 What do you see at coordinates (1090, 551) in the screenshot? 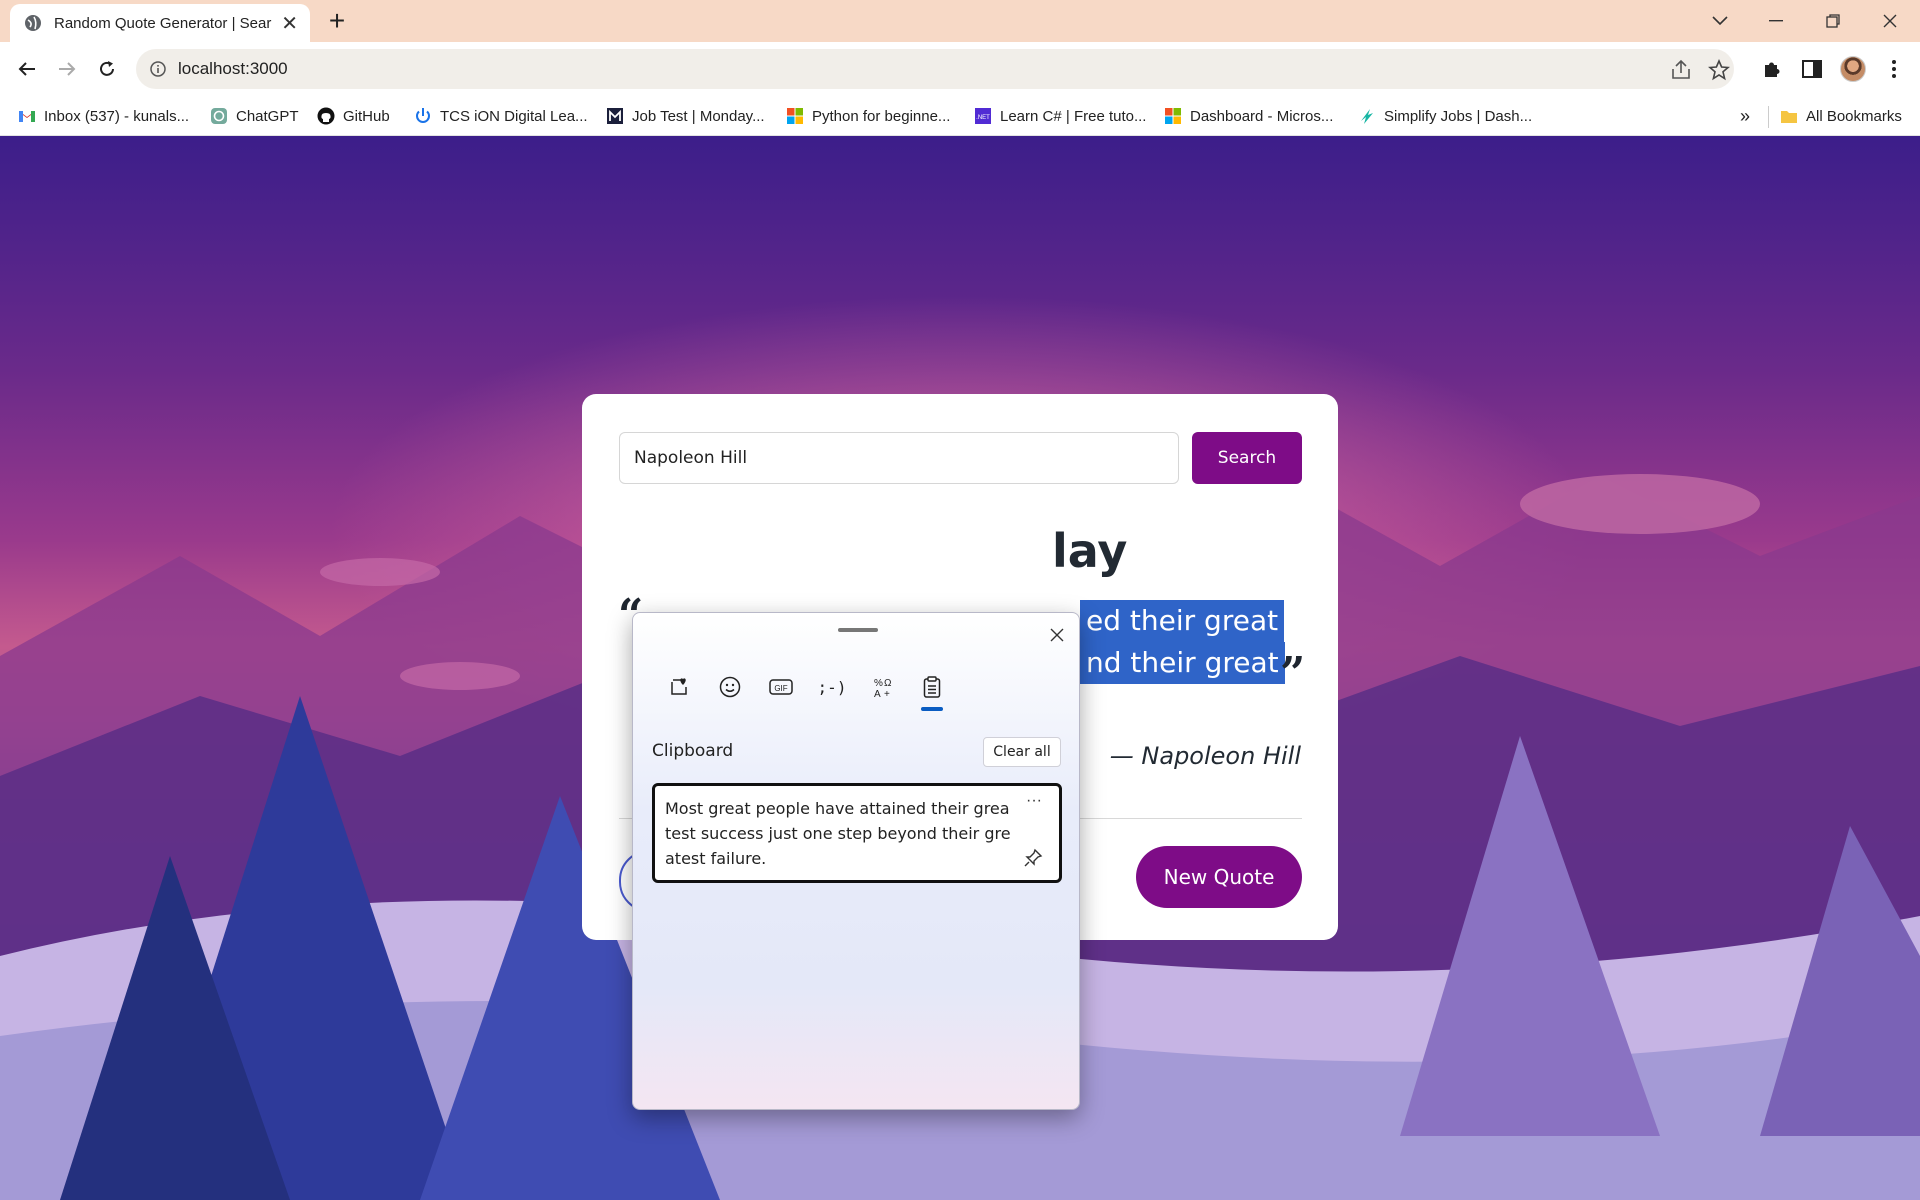
I see `card-heading-partial: lay` at bounding box center [1090, 551].